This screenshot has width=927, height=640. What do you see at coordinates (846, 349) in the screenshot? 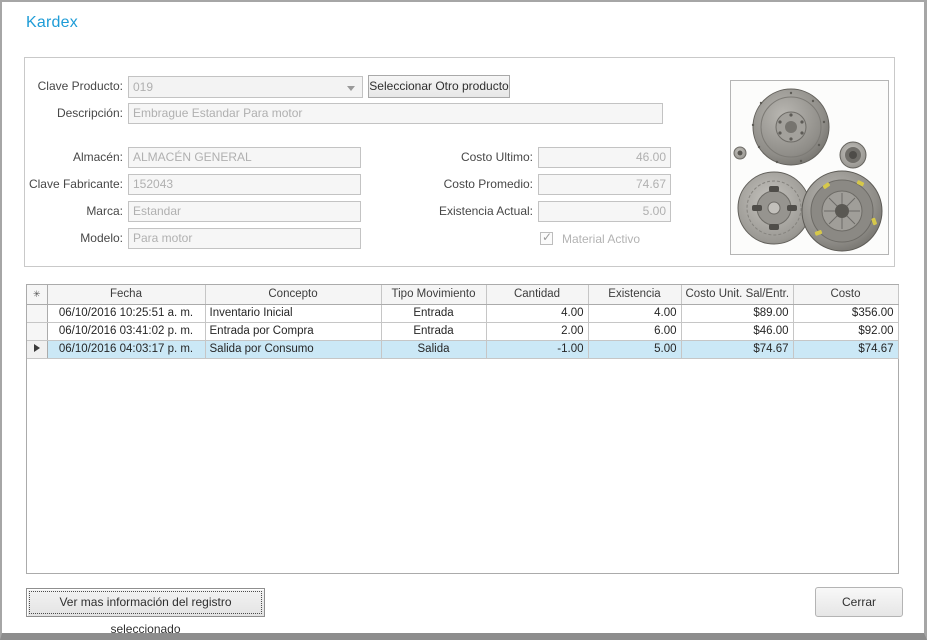
I see `cell-costo: $74.67` at bounding box center [846, 349].